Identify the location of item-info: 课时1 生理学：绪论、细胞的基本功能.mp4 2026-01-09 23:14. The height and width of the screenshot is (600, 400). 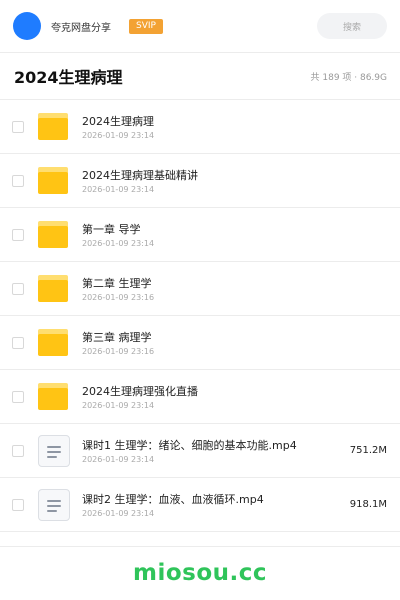
(212, 451).